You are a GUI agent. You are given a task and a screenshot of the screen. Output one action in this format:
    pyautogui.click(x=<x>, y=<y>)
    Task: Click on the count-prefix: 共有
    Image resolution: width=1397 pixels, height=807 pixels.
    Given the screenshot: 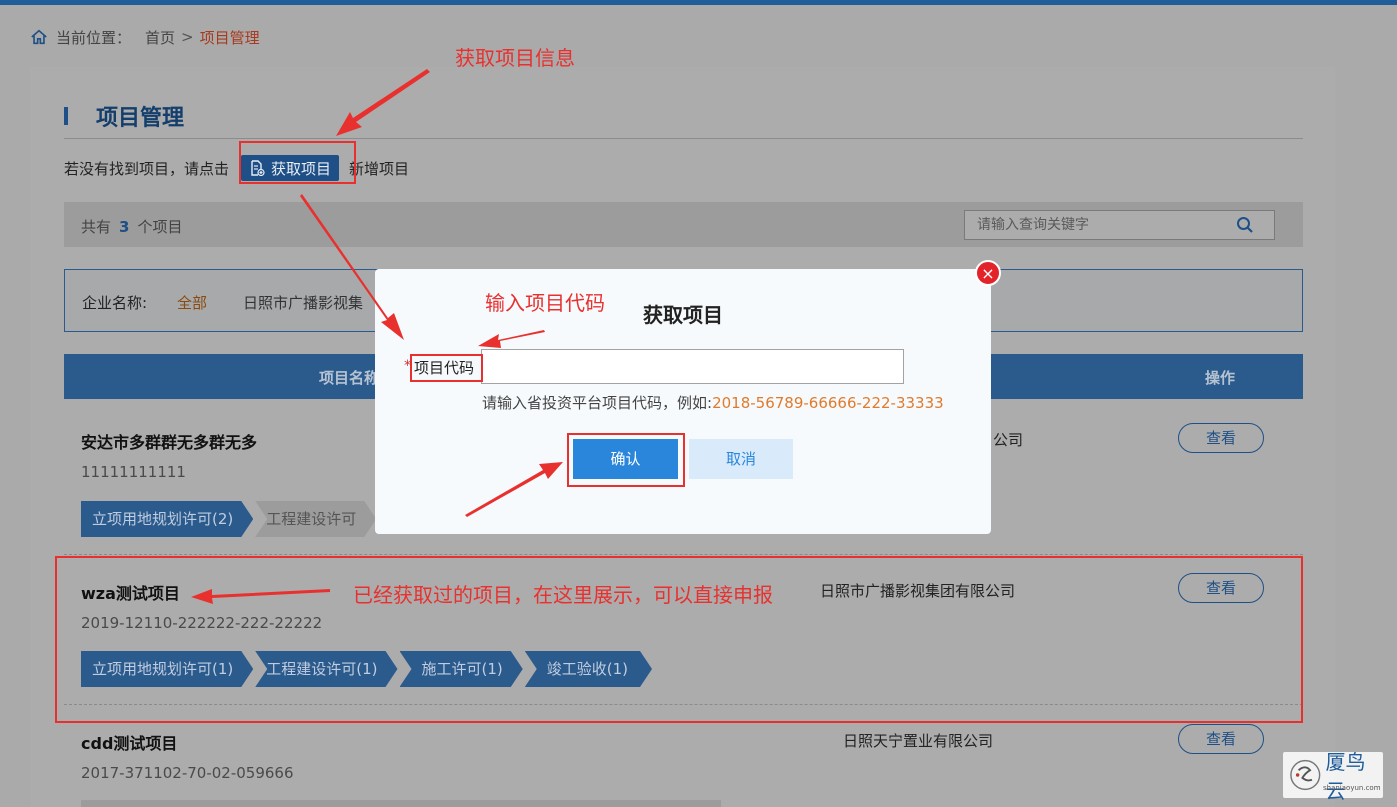 What is the action you would take?
    pyautogui.click(x=96, y=227)
    